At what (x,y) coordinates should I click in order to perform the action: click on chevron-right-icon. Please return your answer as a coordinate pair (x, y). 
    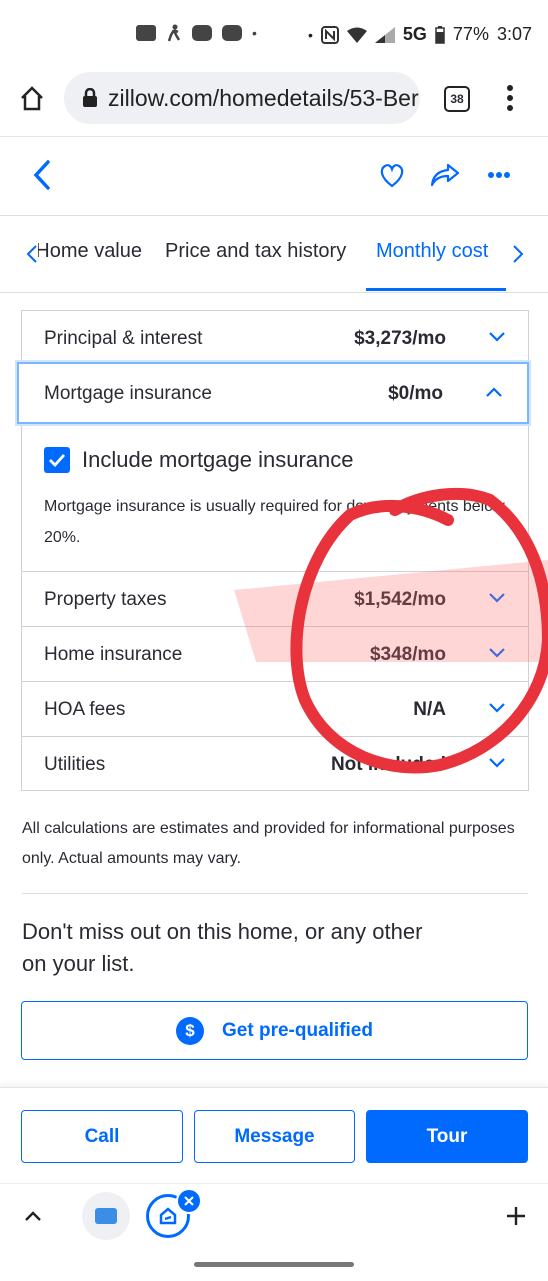
    Looking at the image, I should click on (518, 254).